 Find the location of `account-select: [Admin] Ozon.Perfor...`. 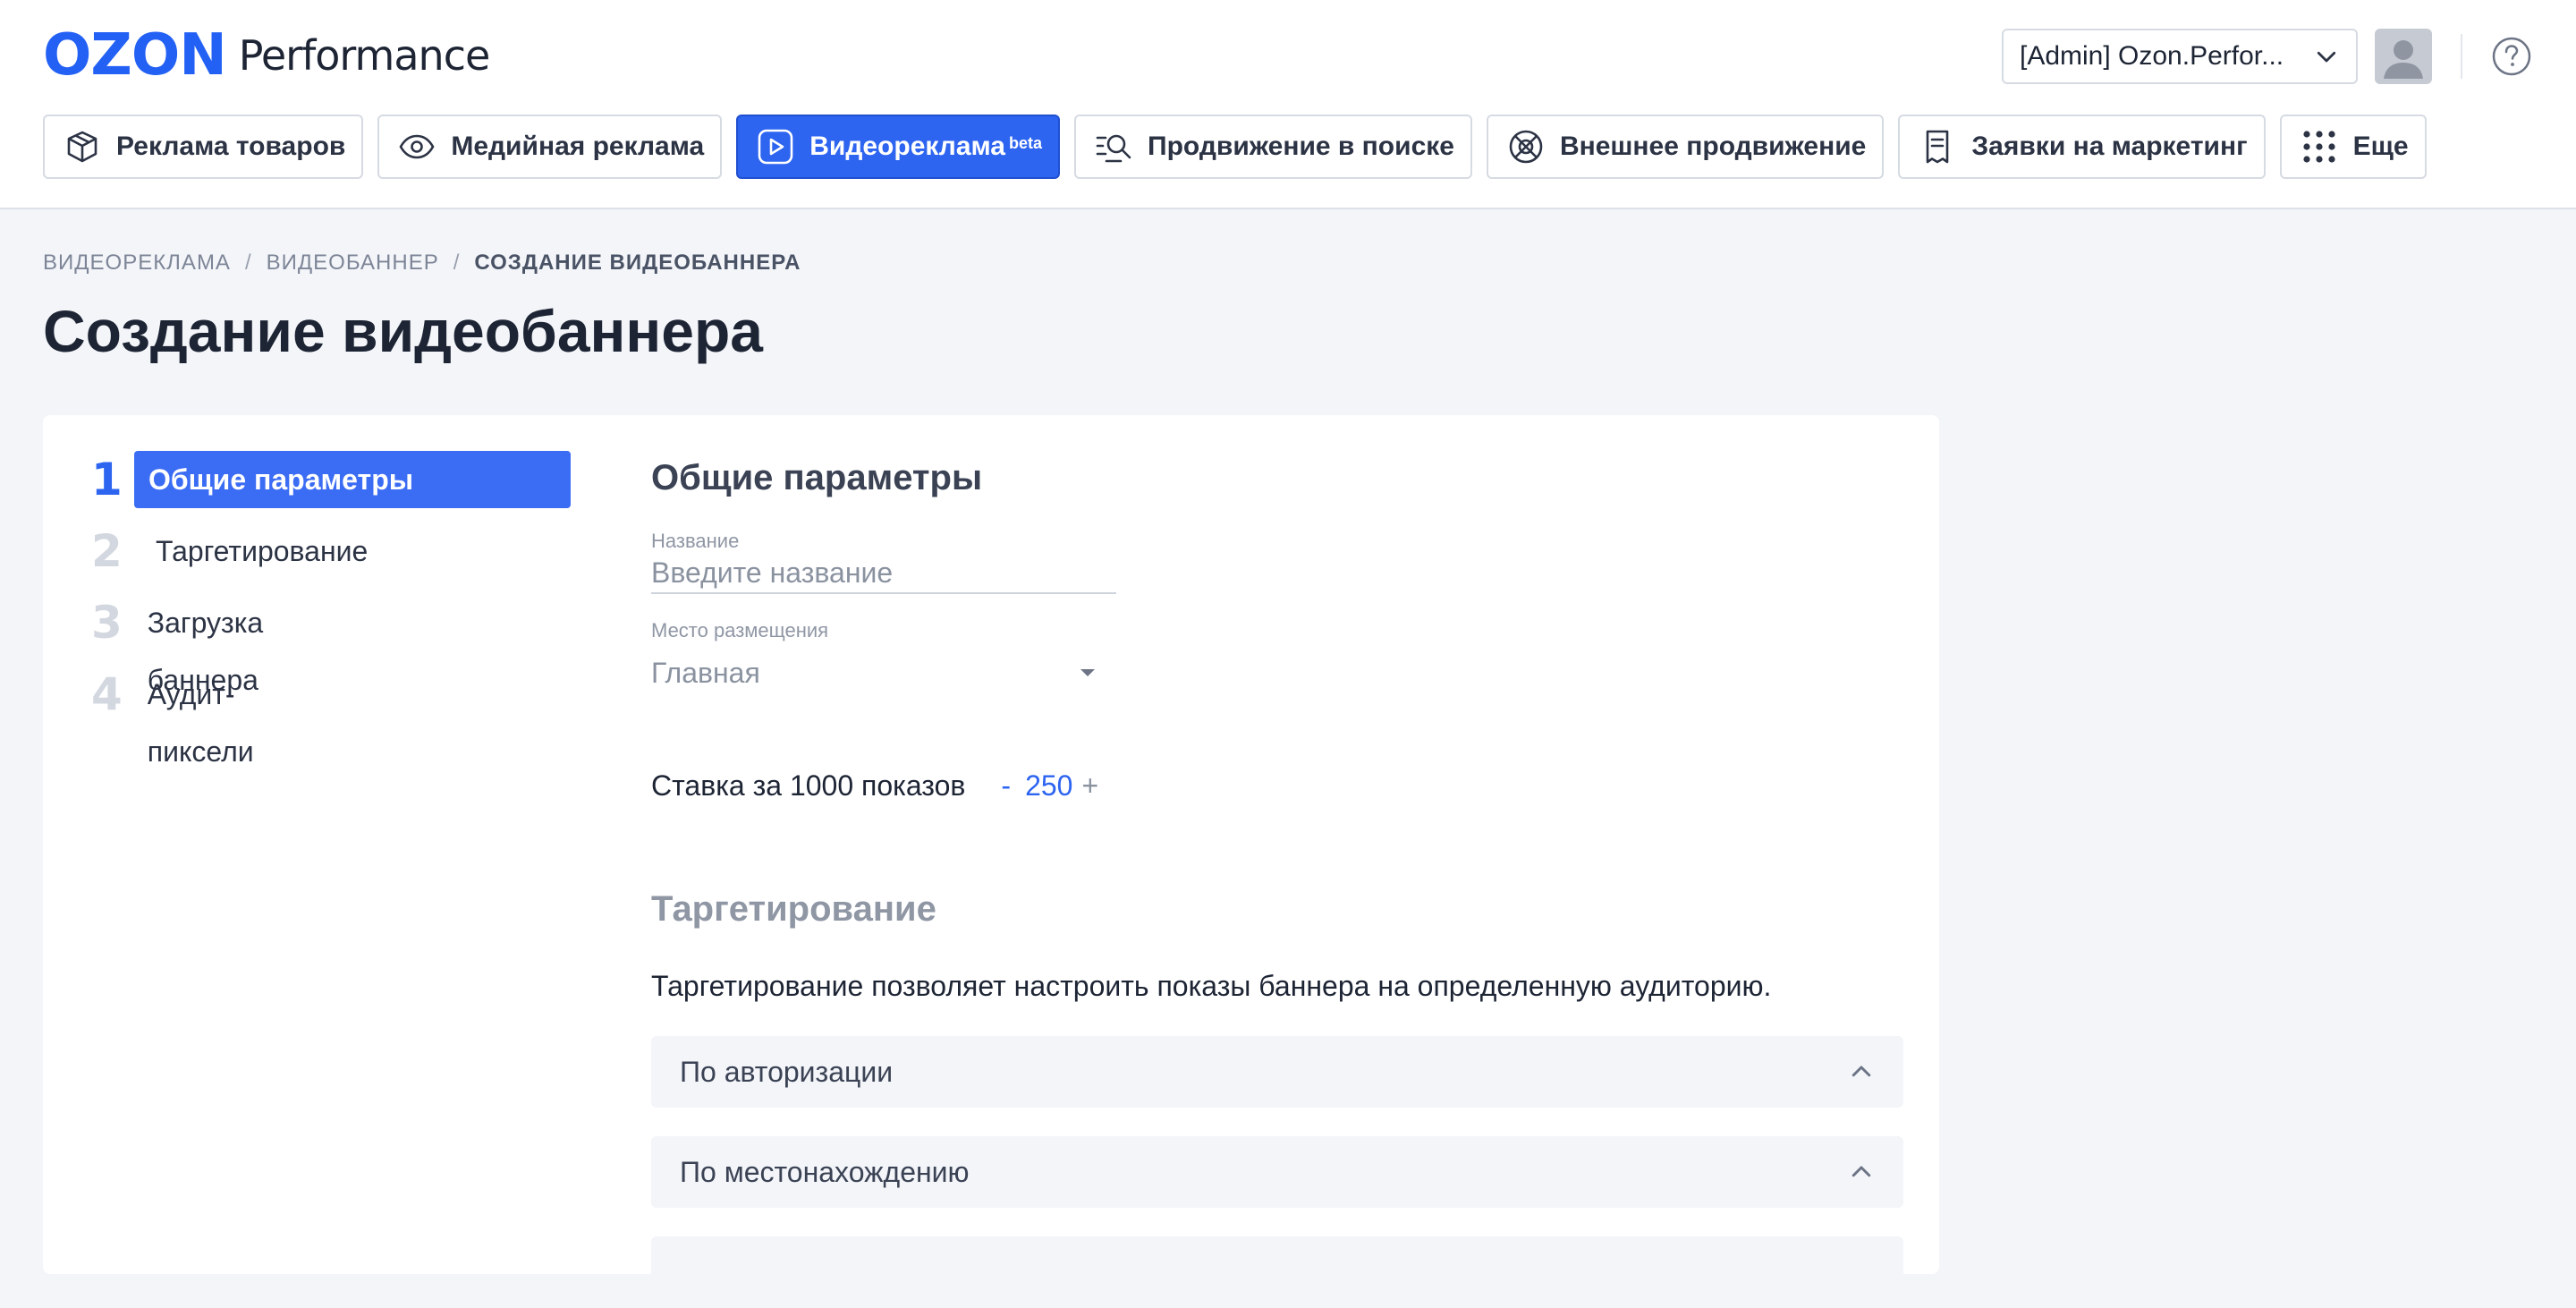

account-select: [Admin] Ozon.Perfor... is located at coordinates (2180, 57).